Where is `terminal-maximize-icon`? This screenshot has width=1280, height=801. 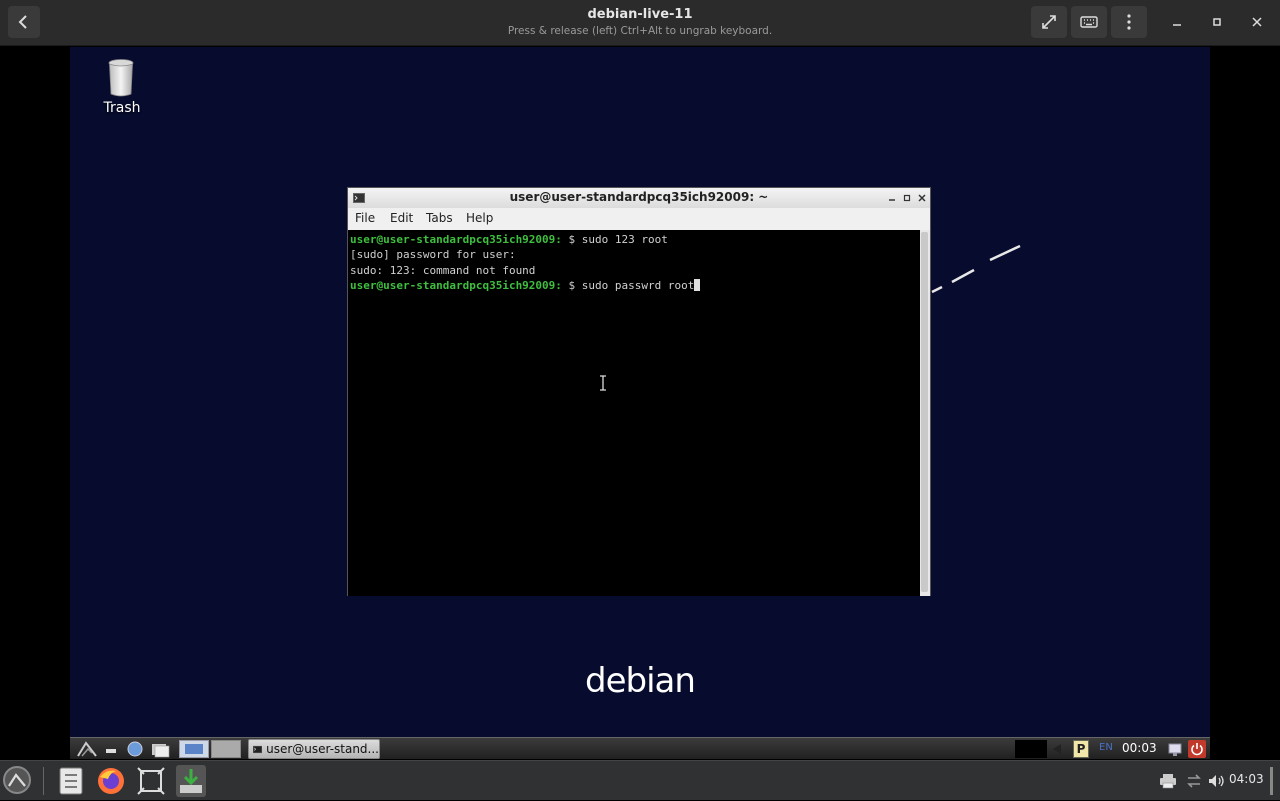
terminal-maximize-icon is located at coordinates (907, 198).